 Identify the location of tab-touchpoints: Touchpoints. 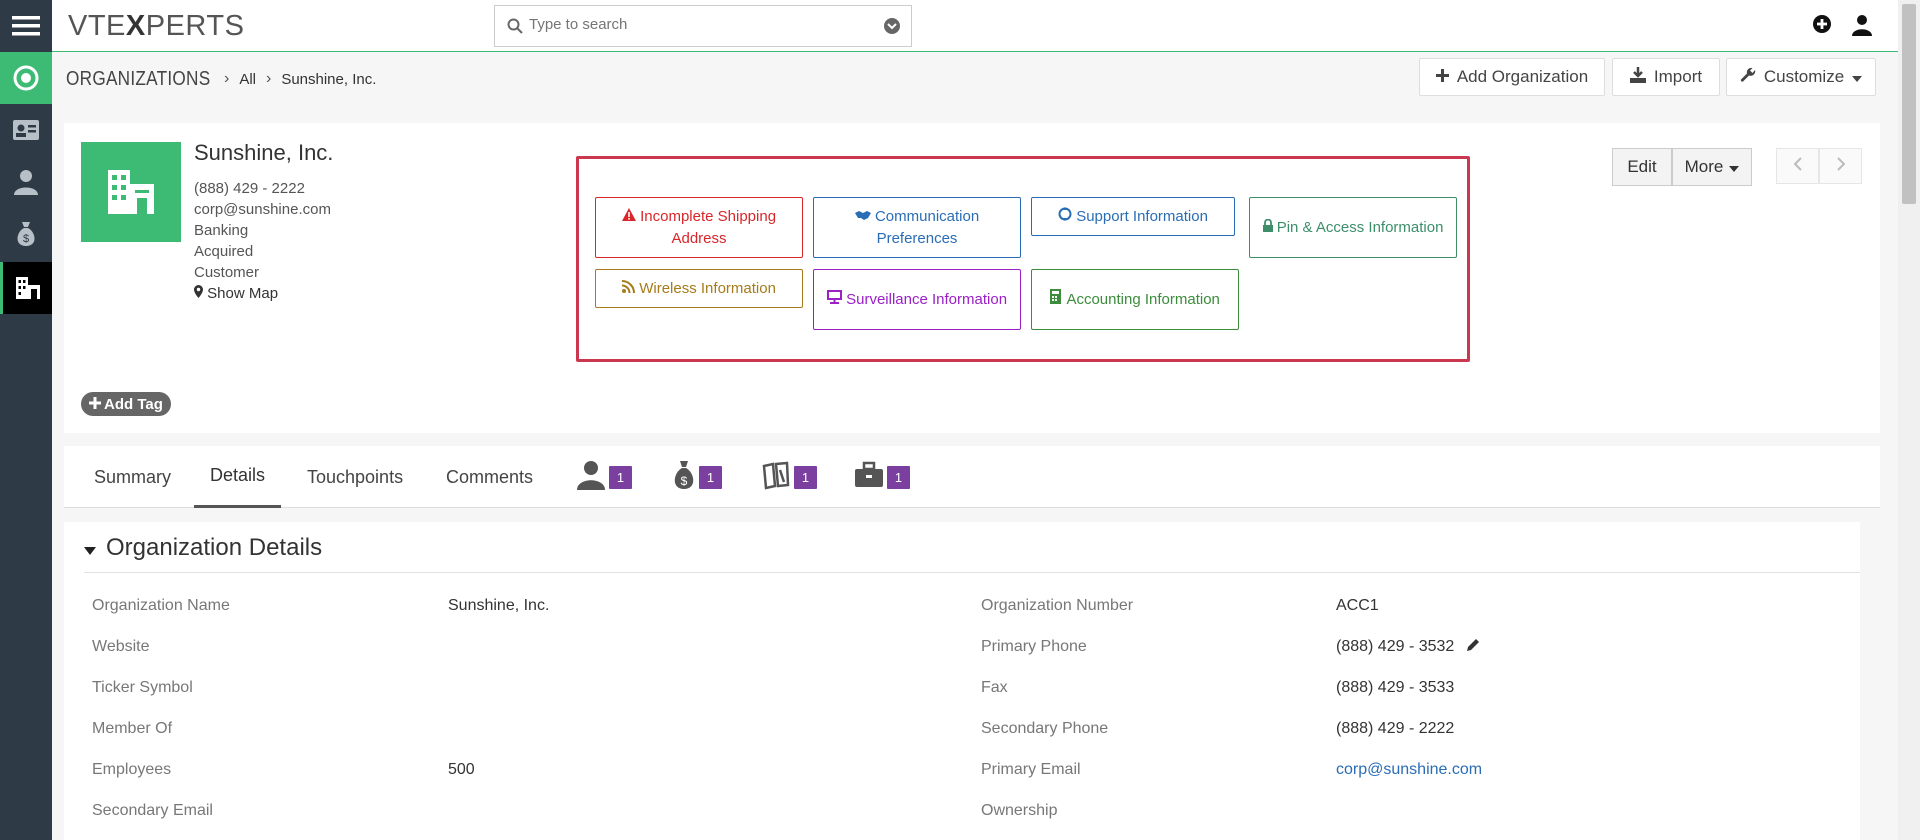
(355, 477).